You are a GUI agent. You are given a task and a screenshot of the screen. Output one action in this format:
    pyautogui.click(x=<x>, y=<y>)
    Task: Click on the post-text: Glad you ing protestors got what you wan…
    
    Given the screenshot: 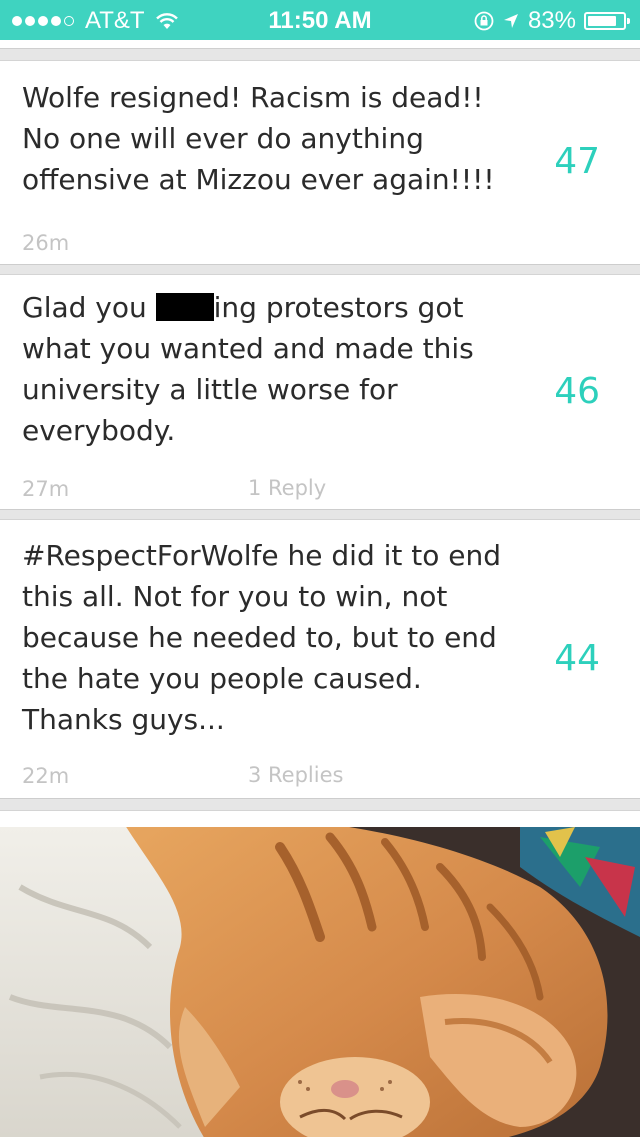 What is the action you would take?
    pyautogui.click(x=248, y=369)
    